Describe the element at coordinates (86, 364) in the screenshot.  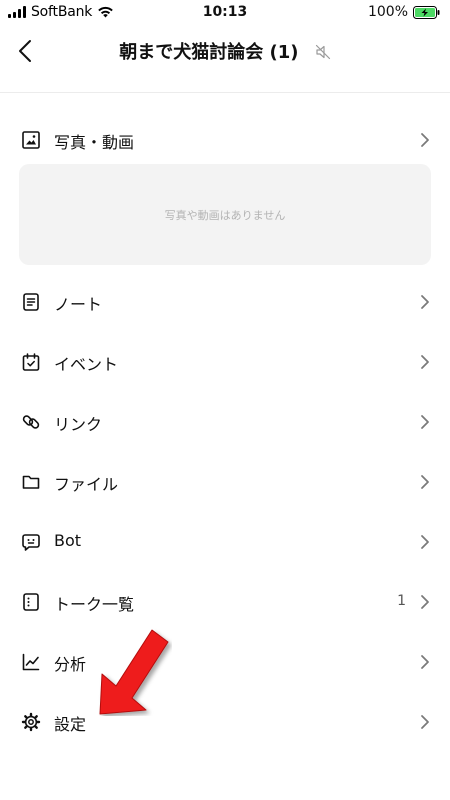
I see `menu-item-label: イベント` at that location.